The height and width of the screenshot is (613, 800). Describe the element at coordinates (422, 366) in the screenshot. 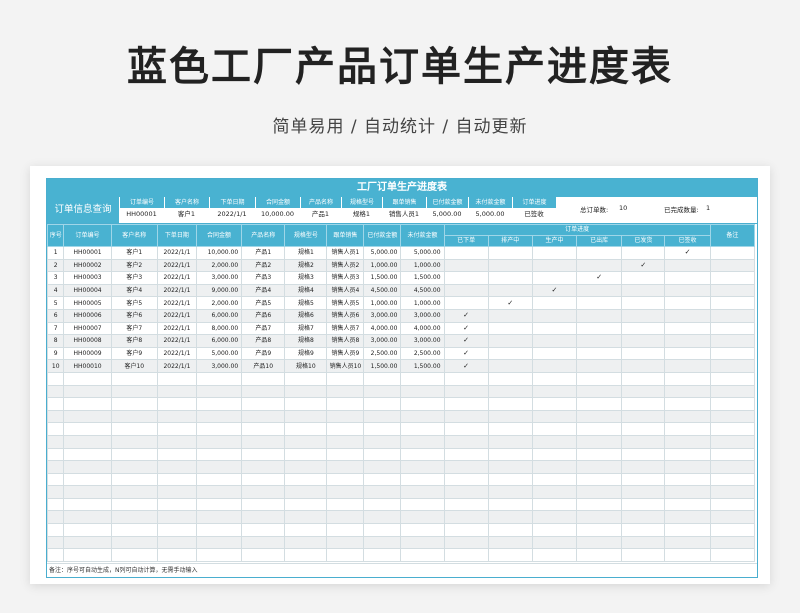

I see `table-cell: 1,500.00` at that location.